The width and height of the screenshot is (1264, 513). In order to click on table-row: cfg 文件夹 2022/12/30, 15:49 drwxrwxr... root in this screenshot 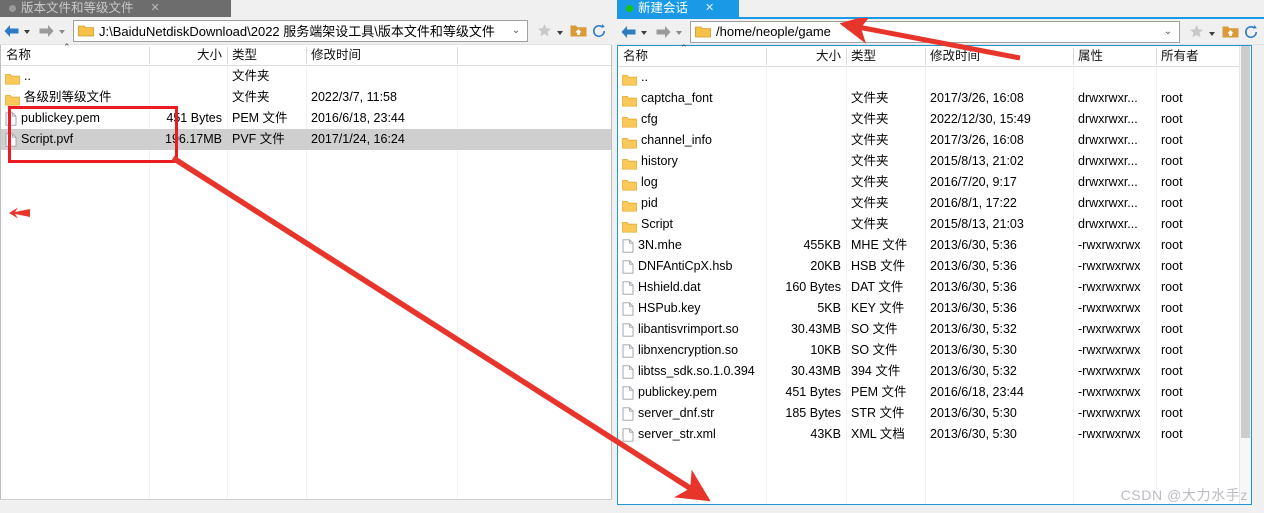, I will do `click(934, 119)`.